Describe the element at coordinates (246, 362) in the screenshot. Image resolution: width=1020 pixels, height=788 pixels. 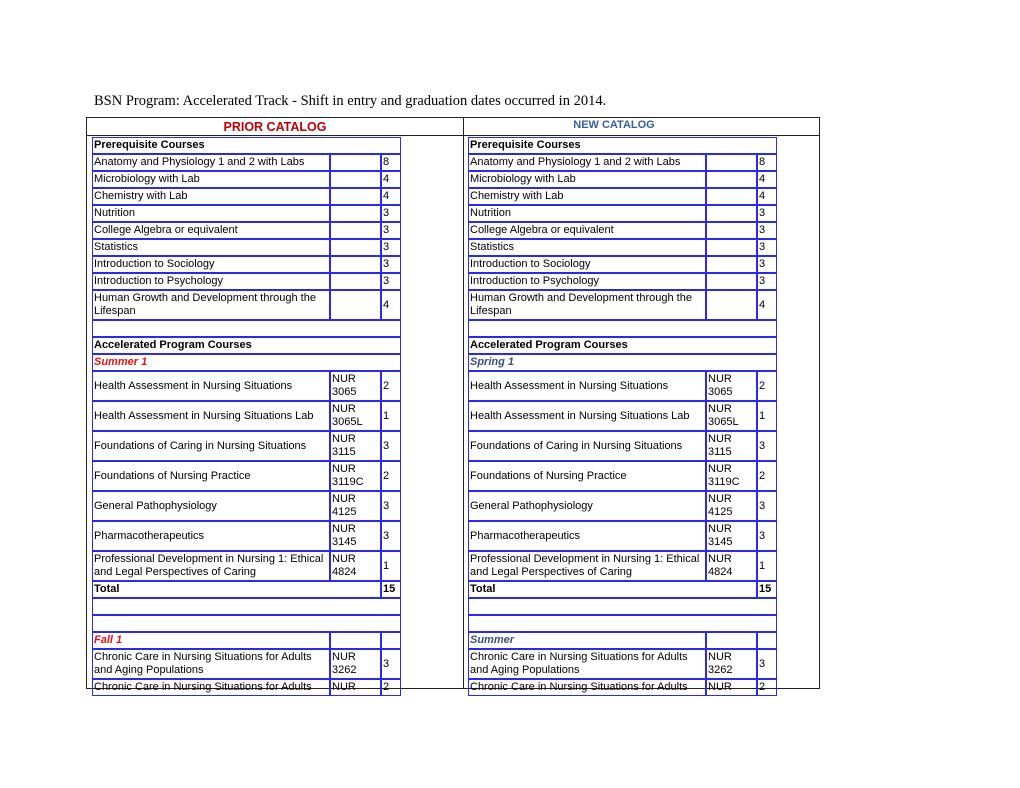
I see `term-label-row: Summer 1` at that location.